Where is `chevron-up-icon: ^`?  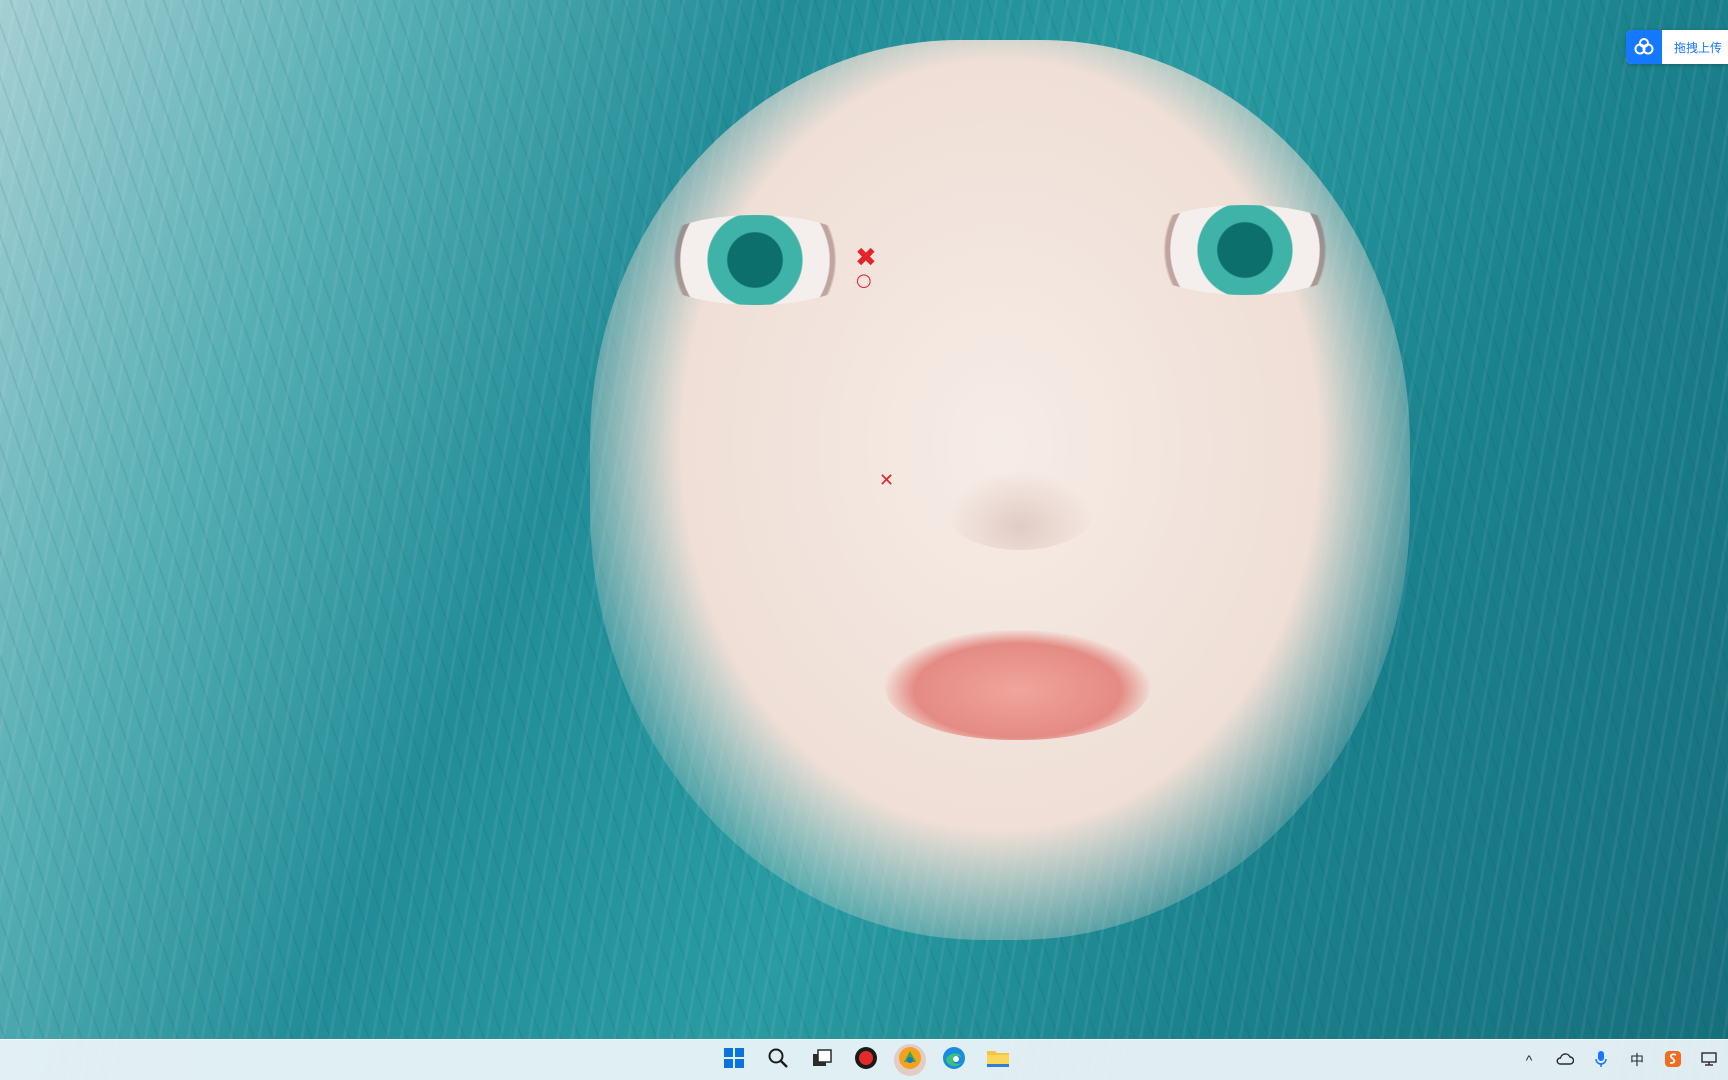
chevron-up-icon: ^ is located at coordinates (1529, 1060).